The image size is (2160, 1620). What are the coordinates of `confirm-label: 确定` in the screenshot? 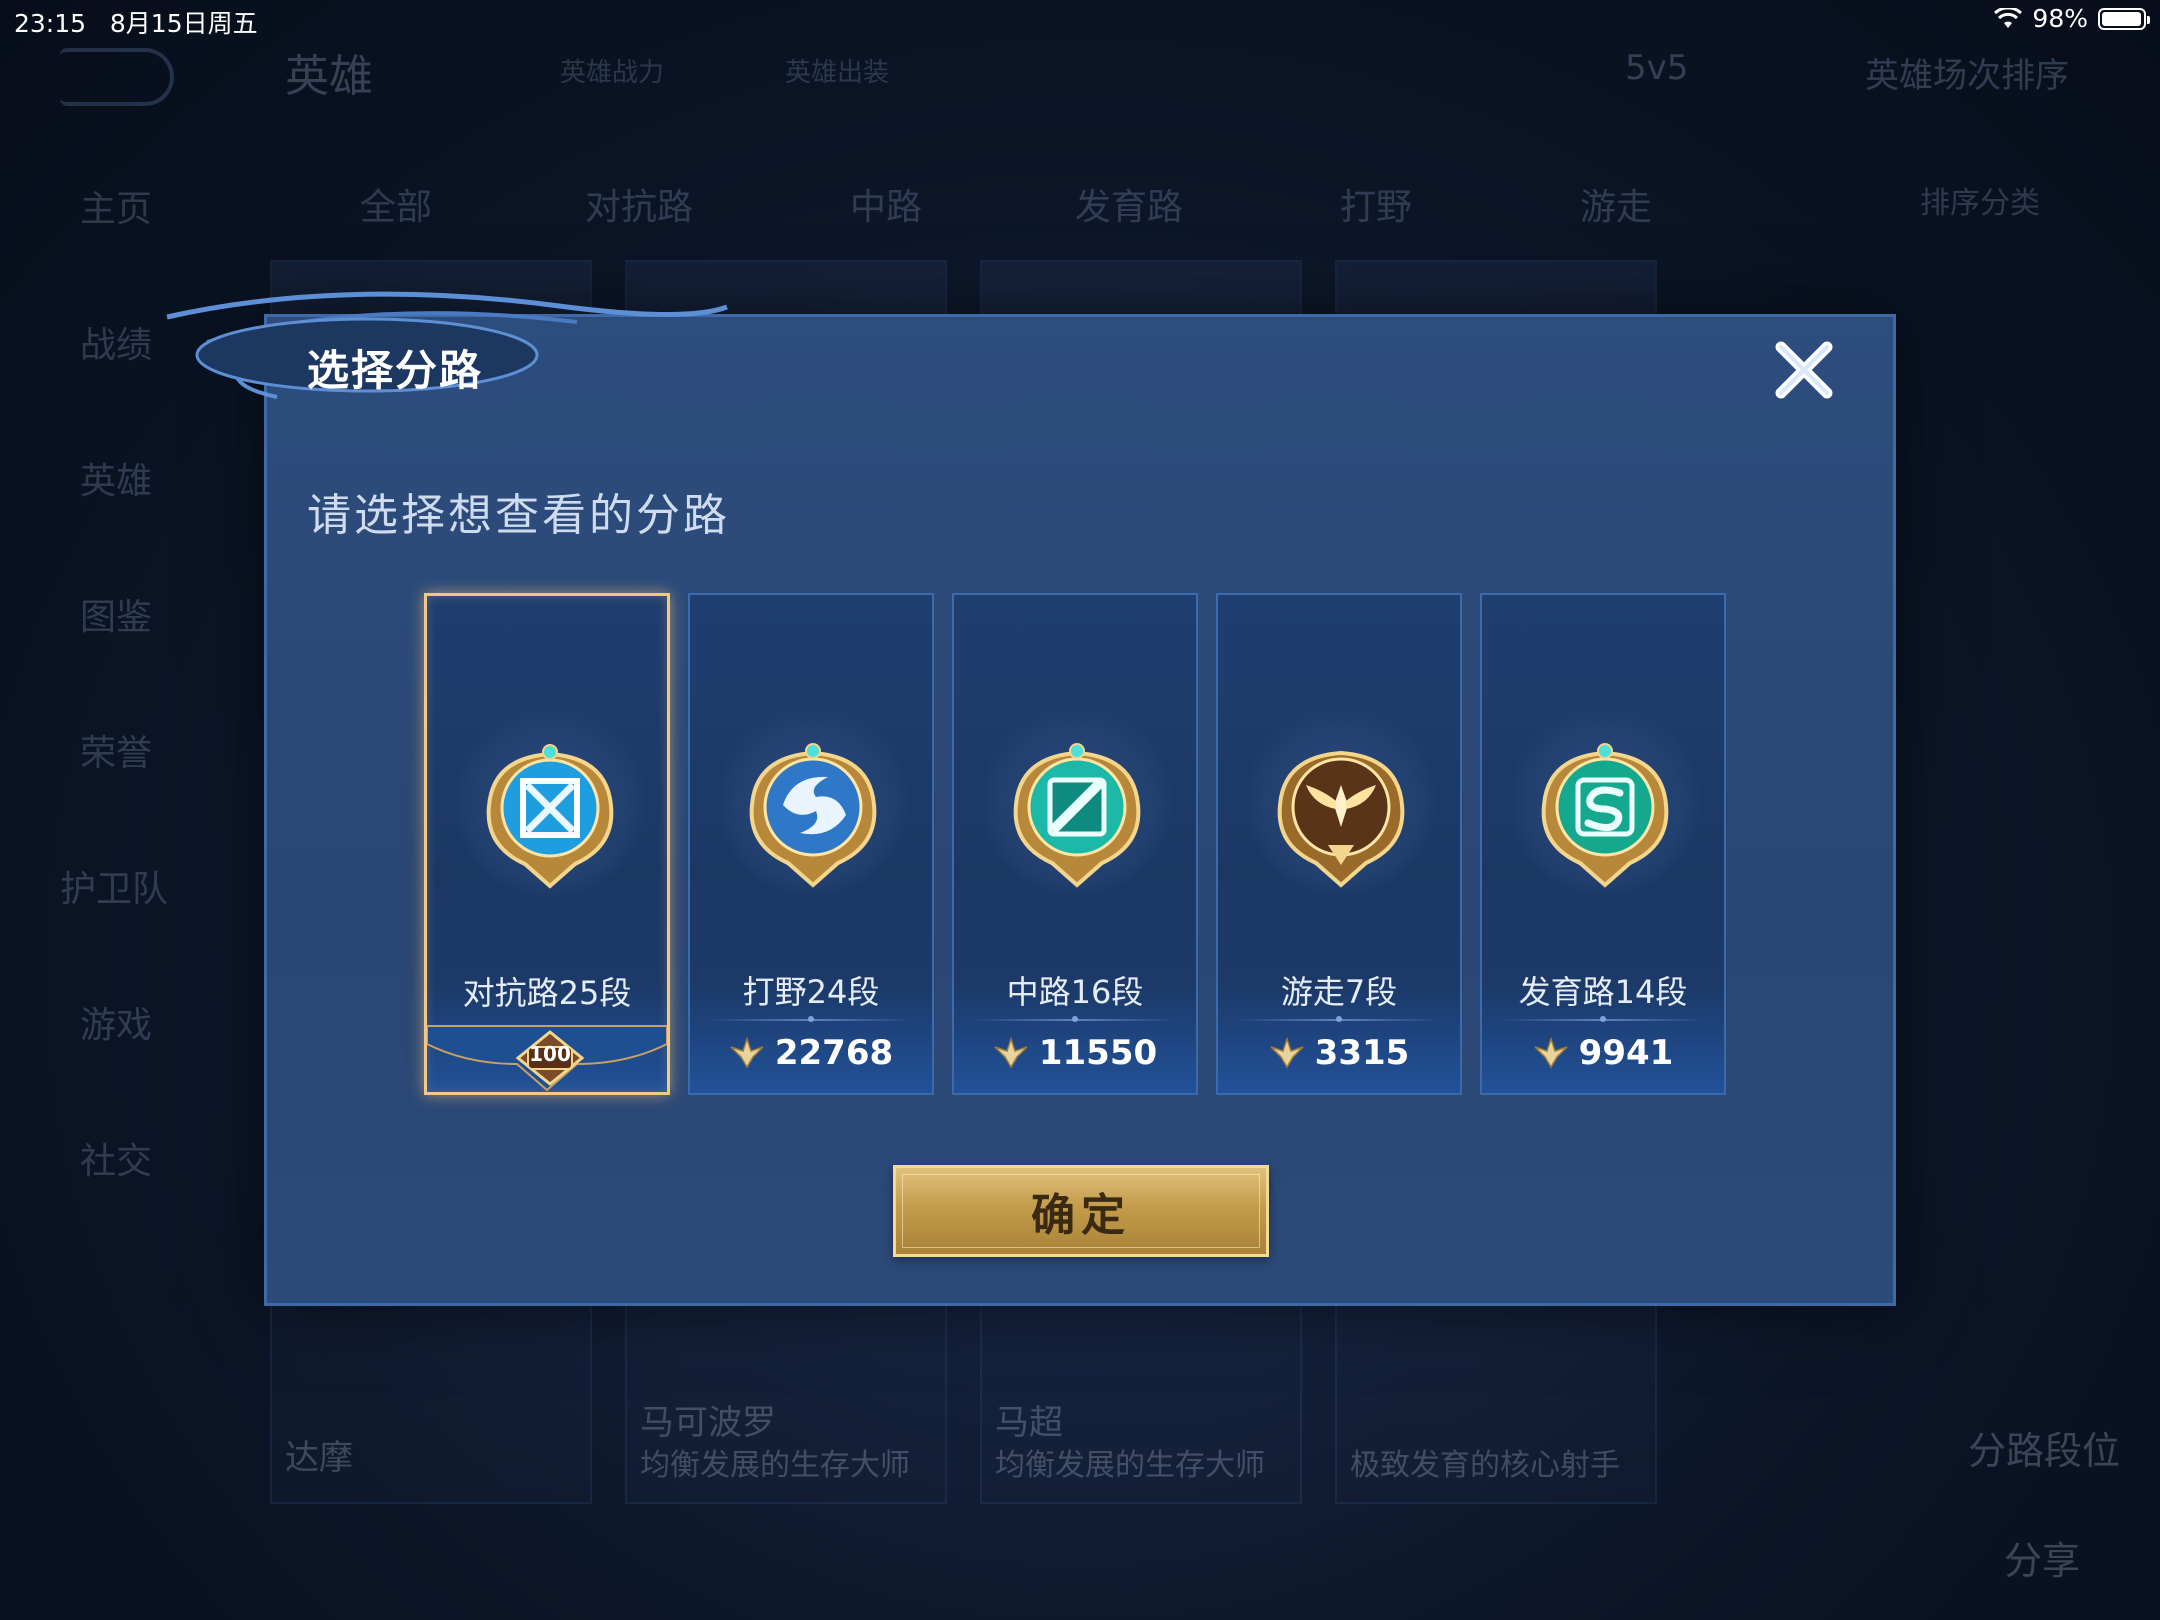 It's located at (1081, 1215).